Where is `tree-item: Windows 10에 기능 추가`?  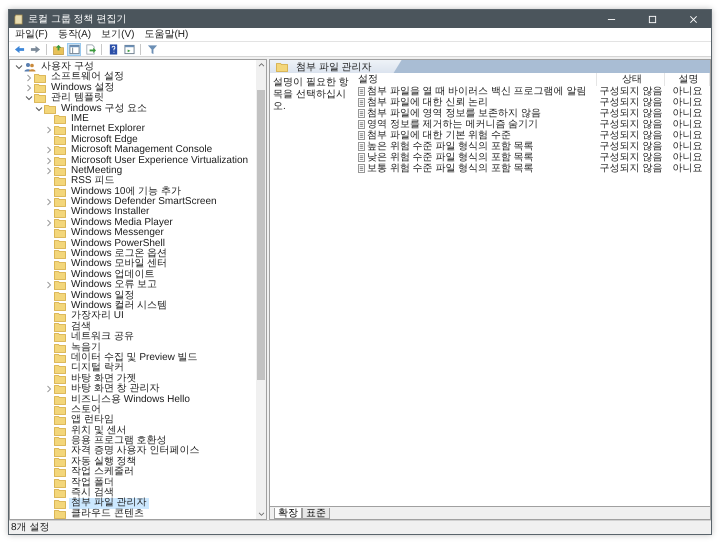
tree-item: Windows 10에 기능 추가 is located at coordinates (126, 192).